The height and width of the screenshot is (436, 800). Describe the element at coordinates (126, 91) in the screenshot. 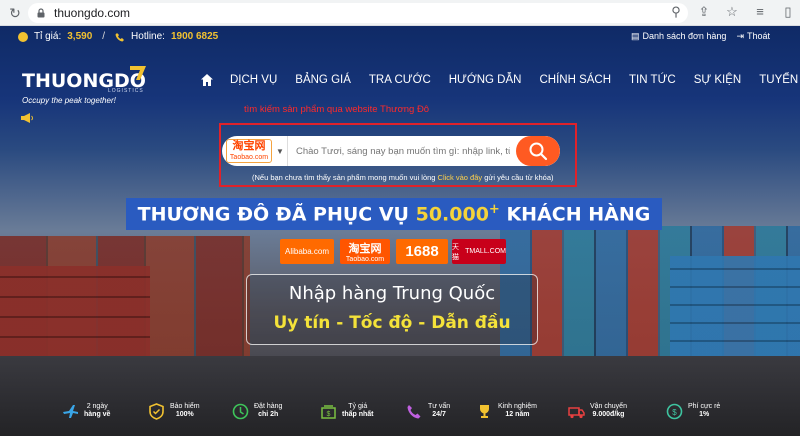

I see `logo-sub: LOGISTICS` at that location.